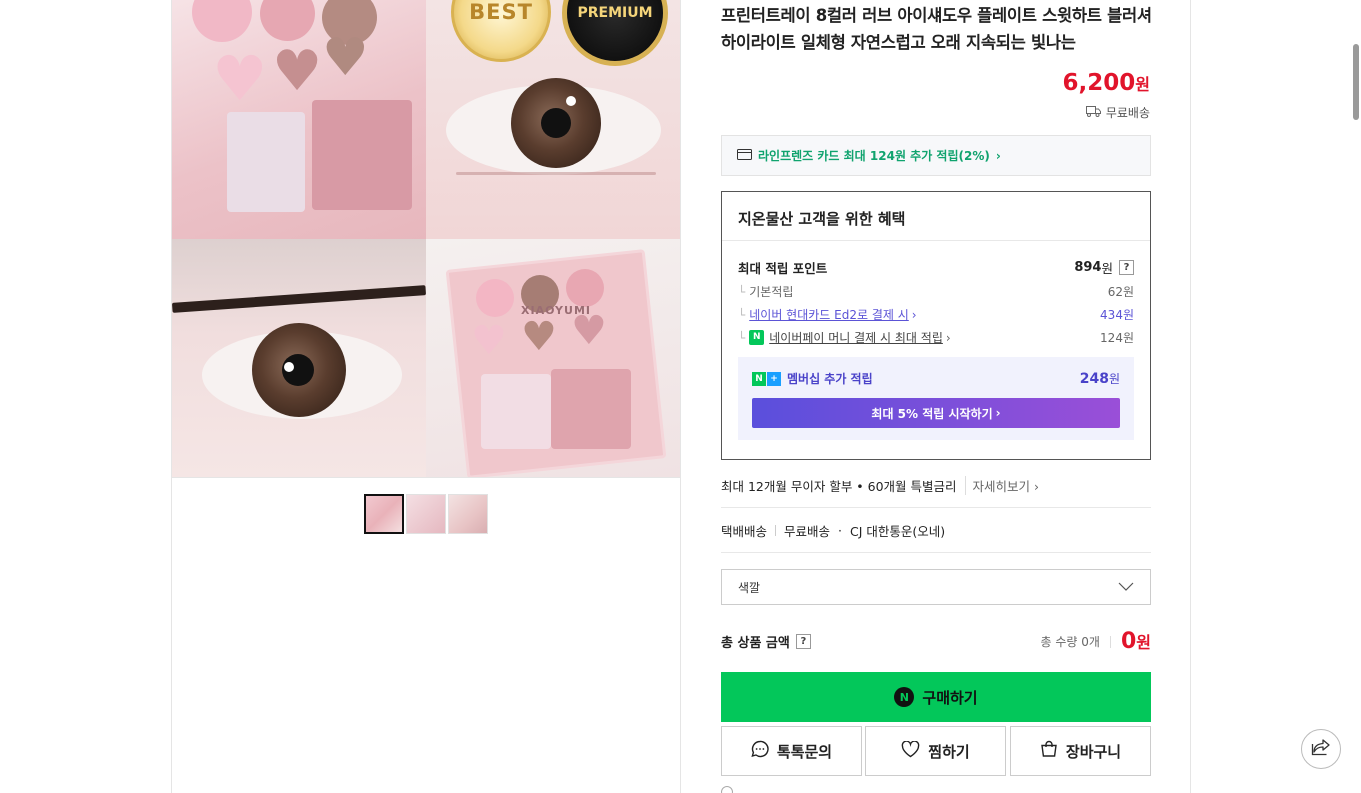 This screenshot has width=1361, height=793. What do you see at coordinates (783, 268) in the screenshot?
I see `max-points-label: 최대 적립 포인트` at bounding box center [783, 268].